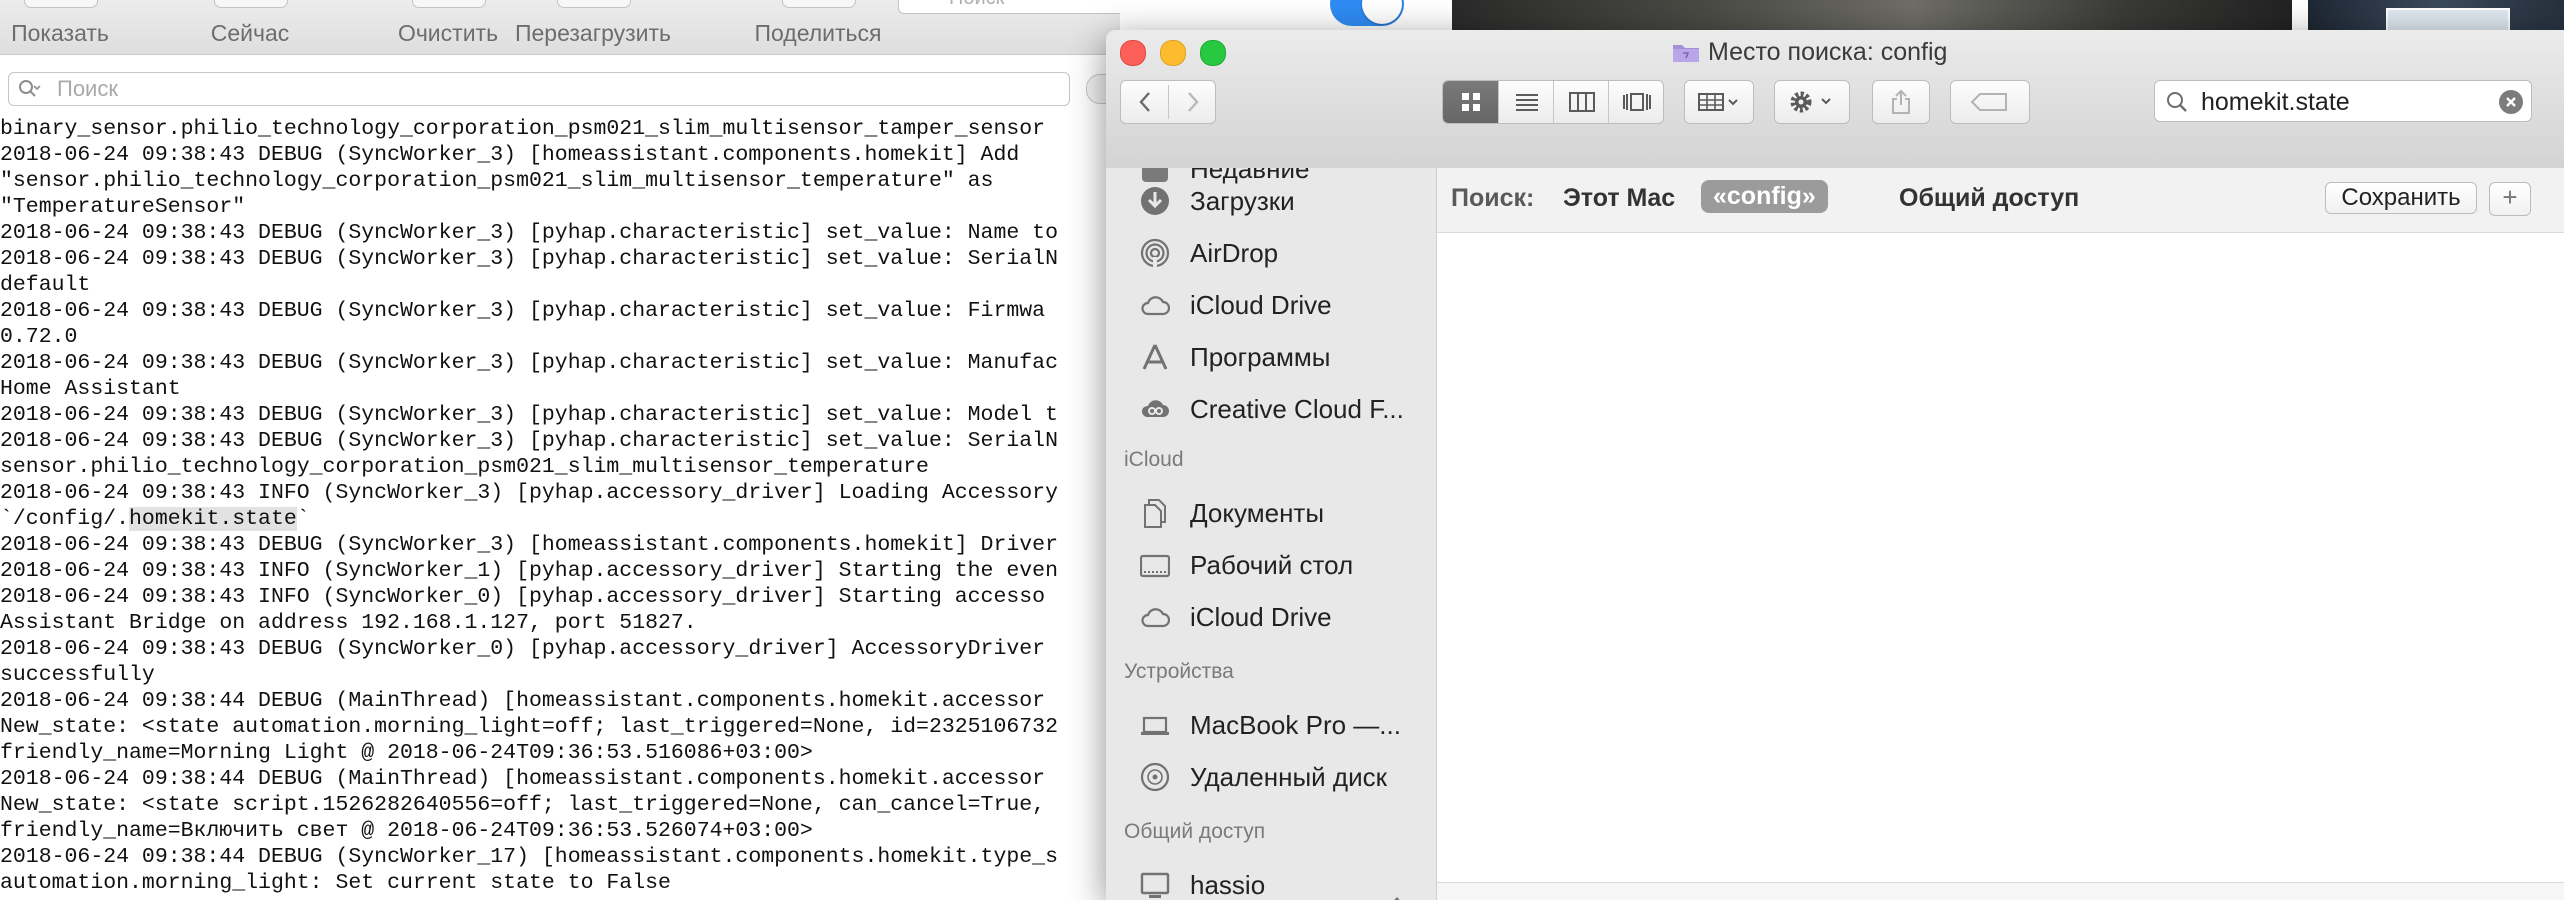  Describe the element at coordinates (1155, 885) in the screenshot. I see `server-icon` at that location.